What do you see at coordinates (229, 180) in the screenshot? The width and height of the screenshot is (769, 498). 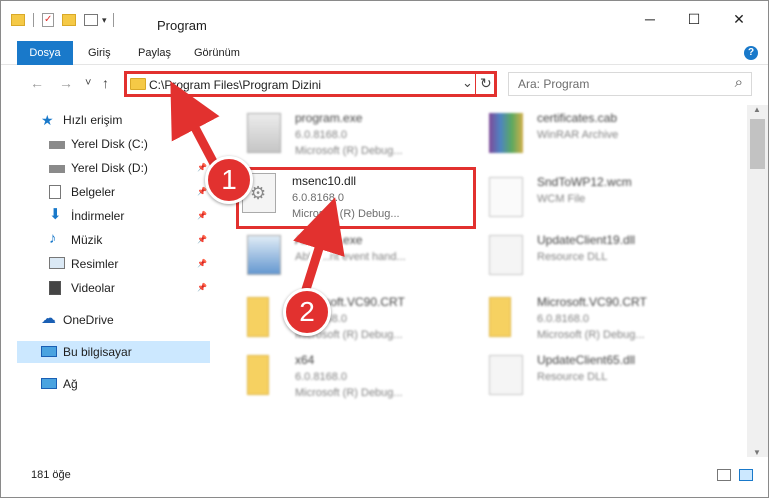 I see `callout-badge-1: 1` at bounding box center [229, 180].